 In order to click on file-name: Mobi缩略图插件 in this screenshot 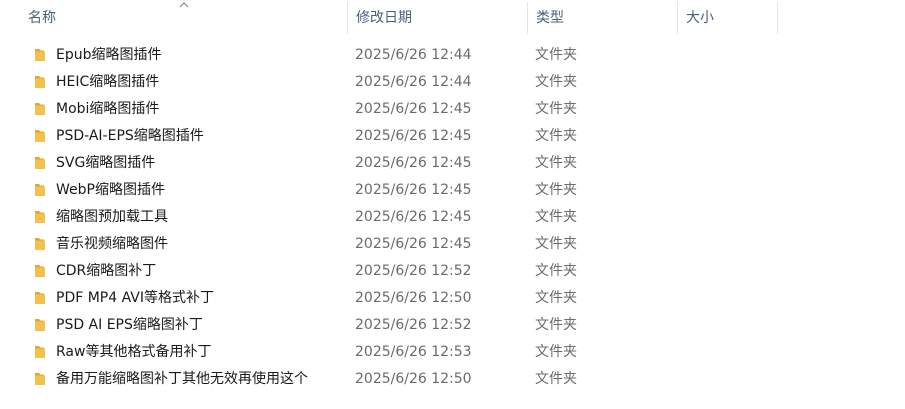, I will do `click(108, 109)`.